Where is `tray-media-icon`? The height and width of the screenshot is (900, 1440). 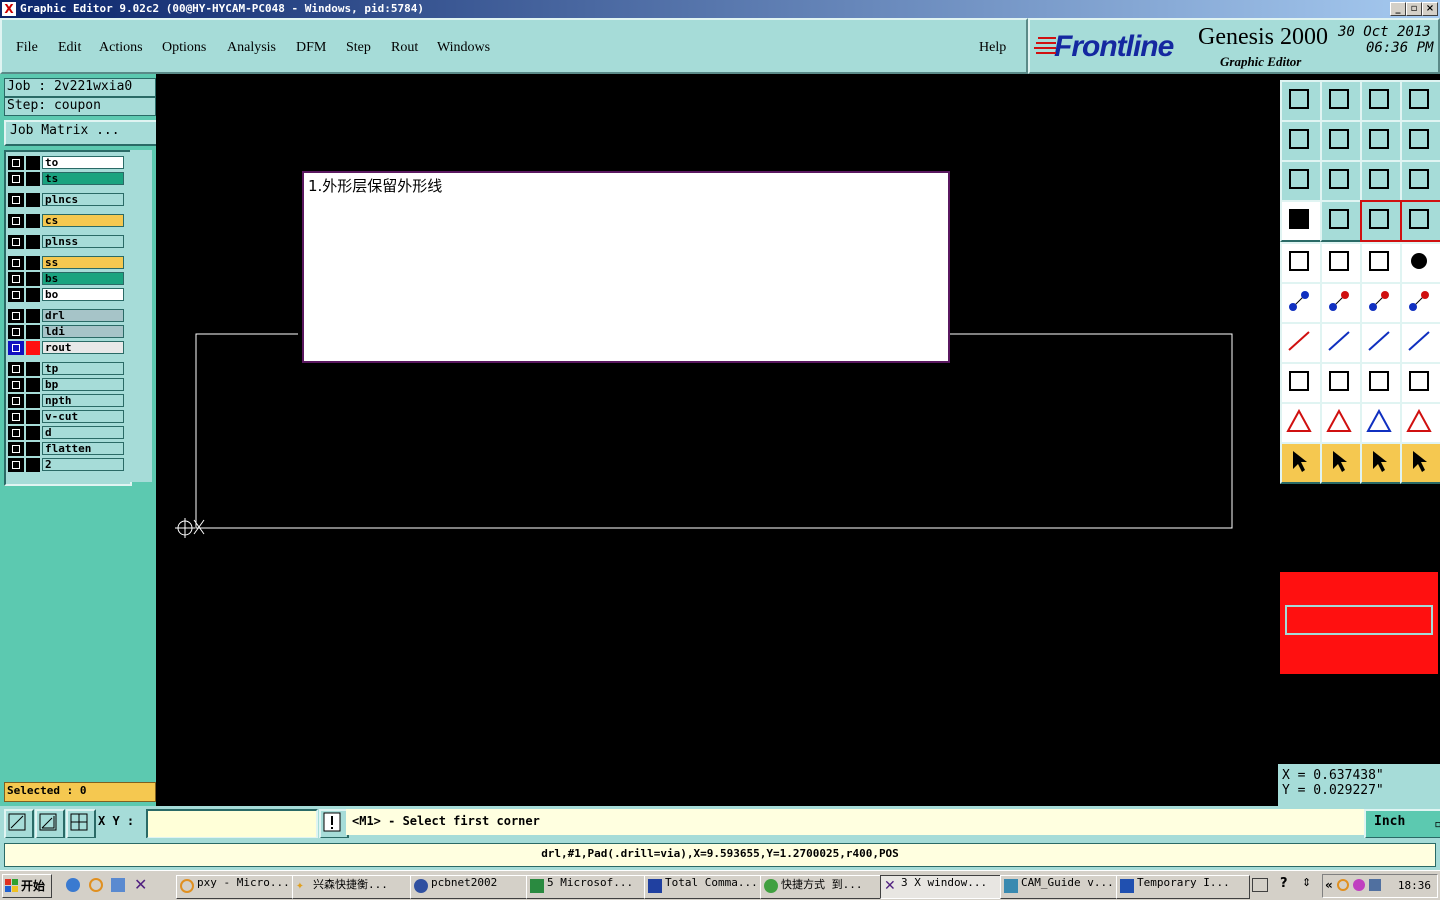
tray-media-icon is located at coordinates (1359, 885).